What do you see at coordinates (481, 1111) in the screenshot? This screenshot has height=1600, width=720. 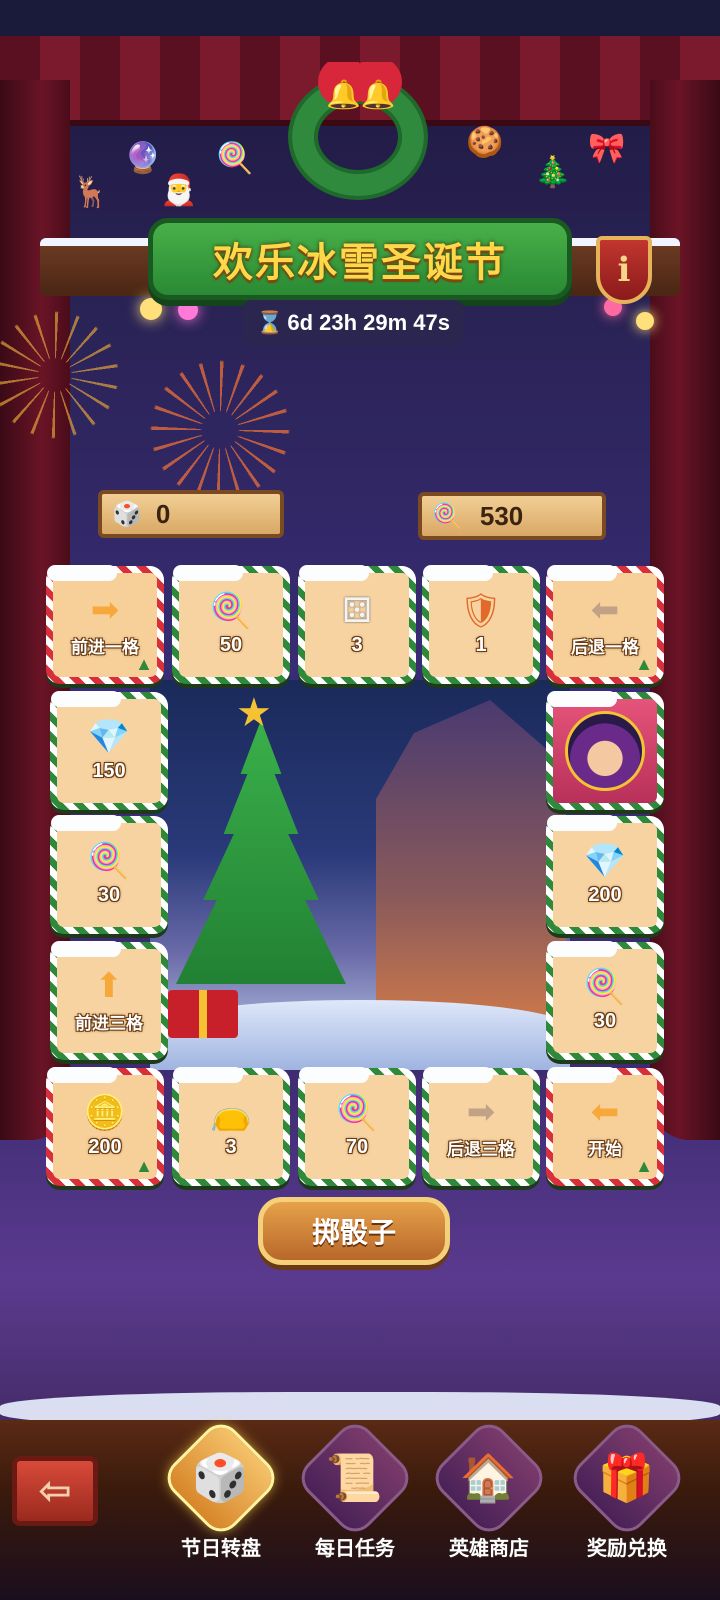 I see `arrow-right-grey-icon: ➡` at bounding box center [481, 1111].